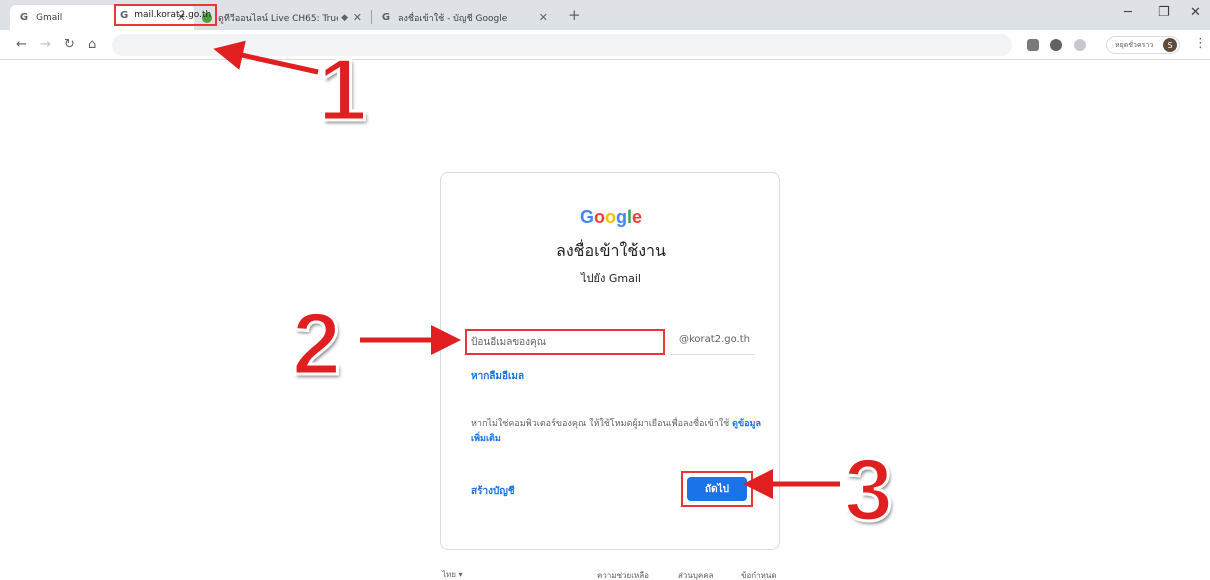 This screenshot has width=1210, height=580. I want to click on logo-letter: g, so click(621, 217).